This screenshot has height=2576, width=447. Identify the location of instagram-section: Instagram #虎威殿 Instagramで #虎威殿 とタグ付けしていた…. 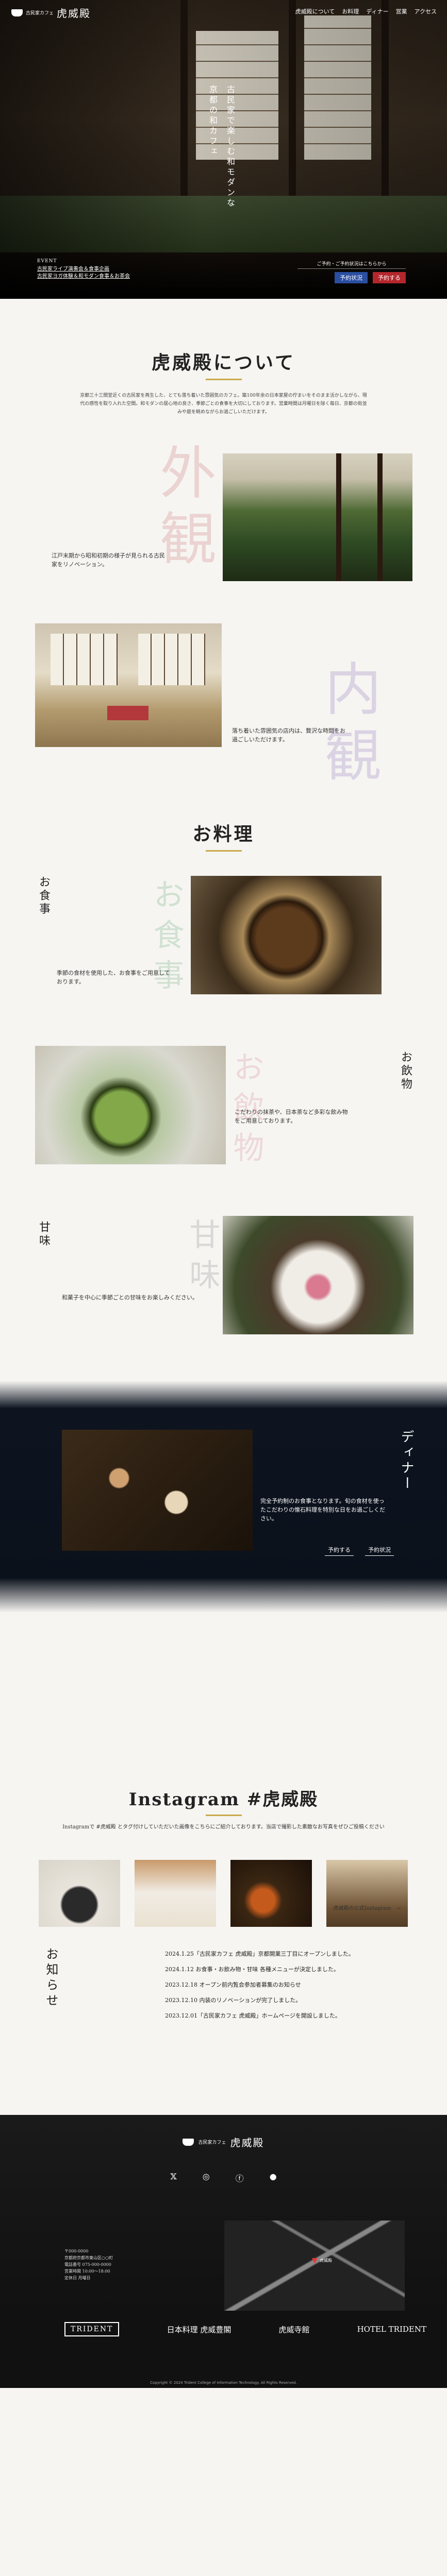
(223, 1777).